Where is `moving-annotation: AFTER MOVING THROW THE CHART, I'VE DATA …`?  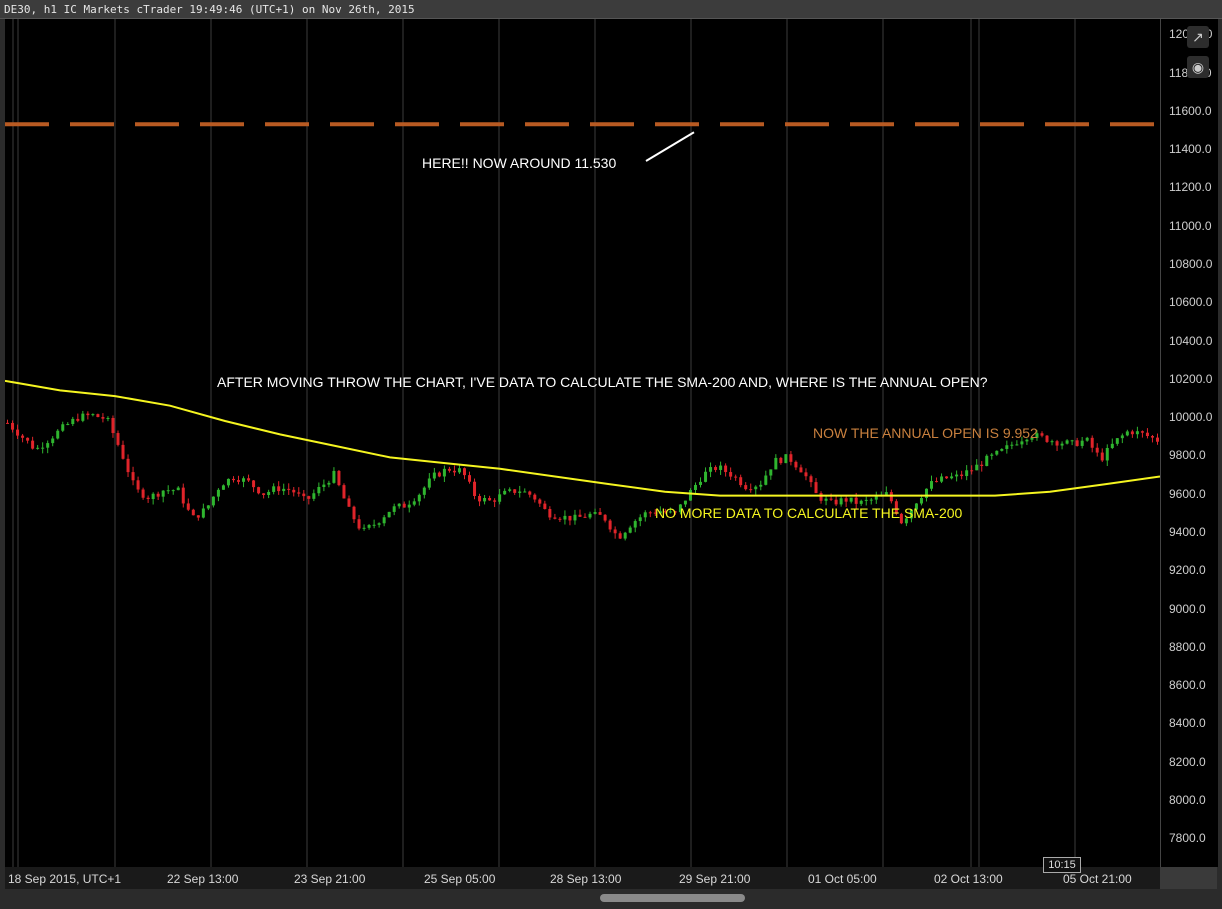
moving-annotation: AFTER MOVING THROW THE CHART, I'VE DATA … is located at coordinates (602, 382).